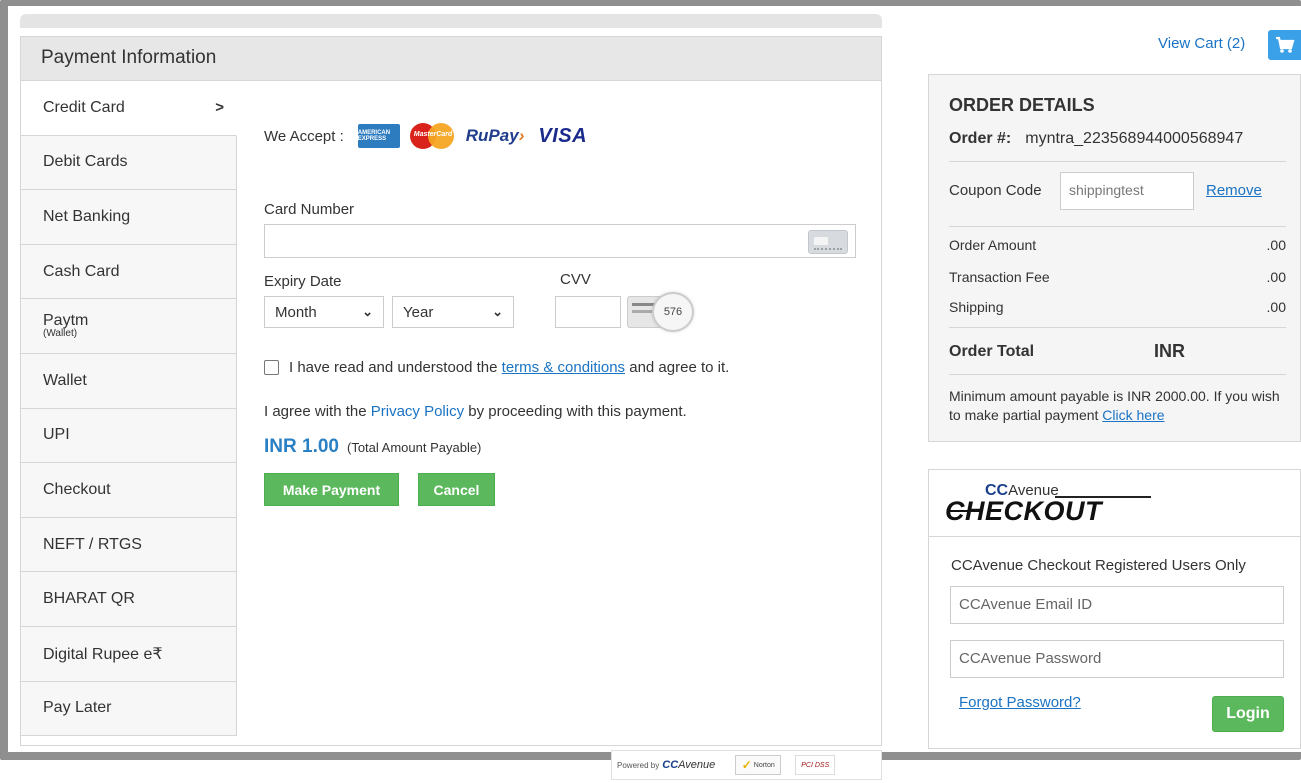 This screenshot has width=1301, height=783. Describe the element at coordinates (1117, 245) in the screenshot. I see `order-amount-row: Order Amount .00` at that location.